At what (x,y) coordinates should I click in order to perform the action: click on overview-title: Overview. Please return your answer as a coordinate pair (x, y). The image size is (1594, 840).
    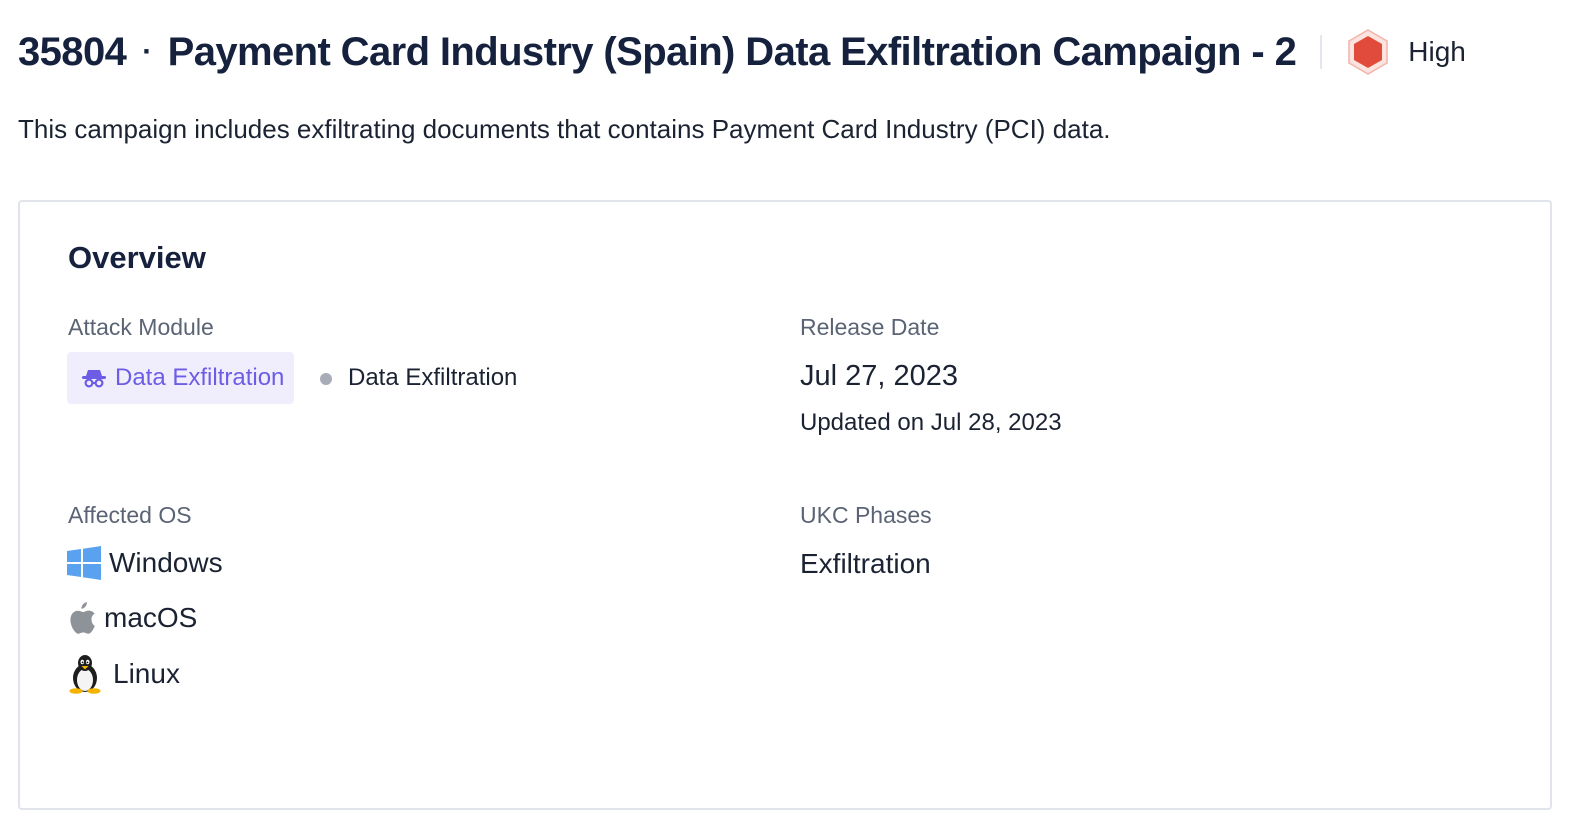
    Looking at the image, I should click on (137, 257).